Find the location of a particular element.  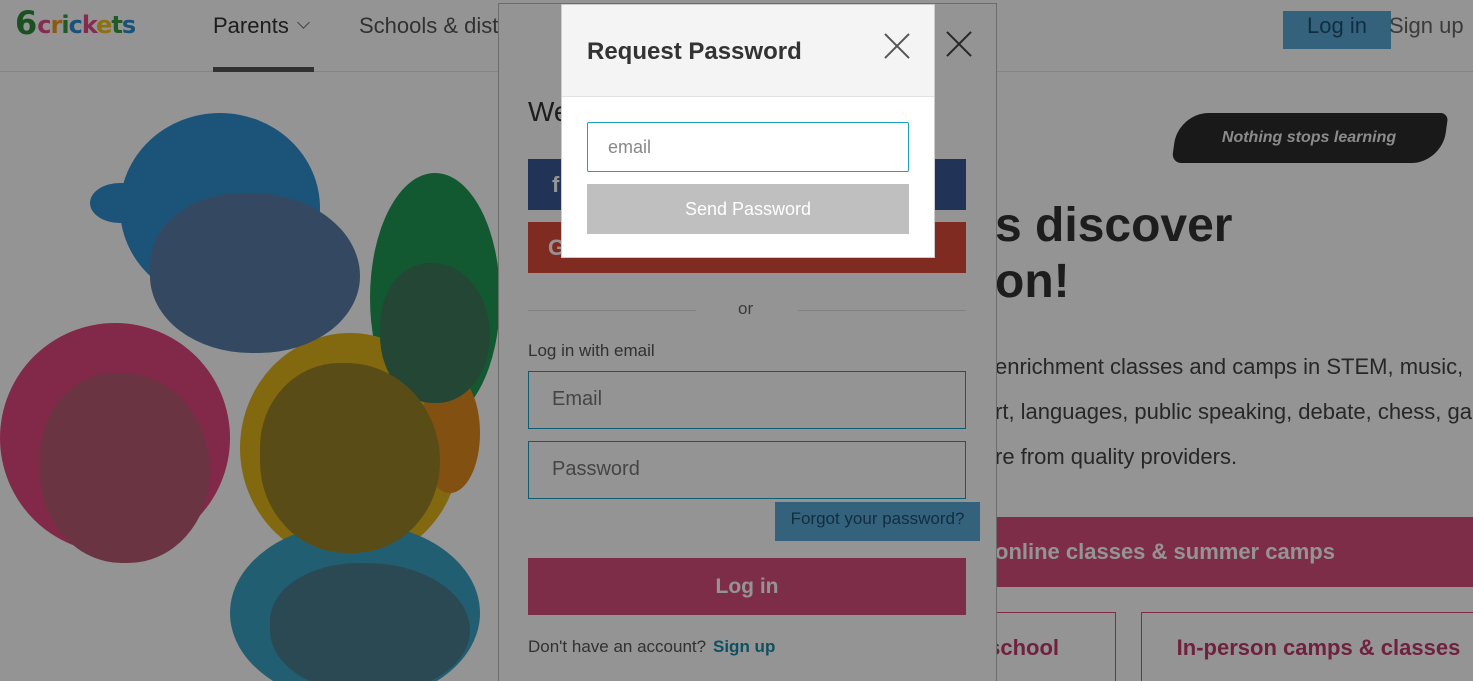

request-password-title: Request Password is located at coordinates (694, 51).